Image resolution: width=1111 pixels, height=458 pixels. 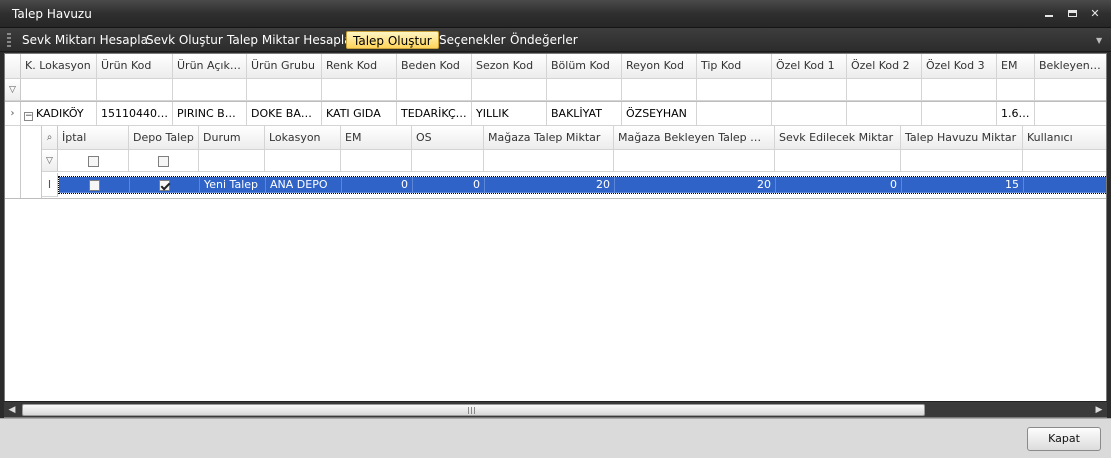 What do you see at coordinates (232, 138) in the screenshot?
I see `col-durum: Durum` at bounding box center [232, 138].